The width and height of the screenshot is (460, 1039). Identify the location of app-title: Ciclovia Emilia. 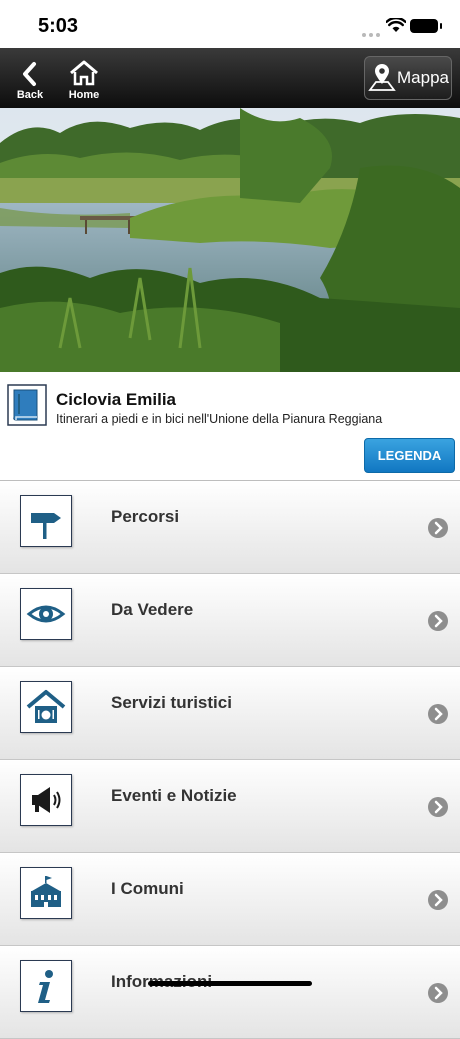
(116, 399).